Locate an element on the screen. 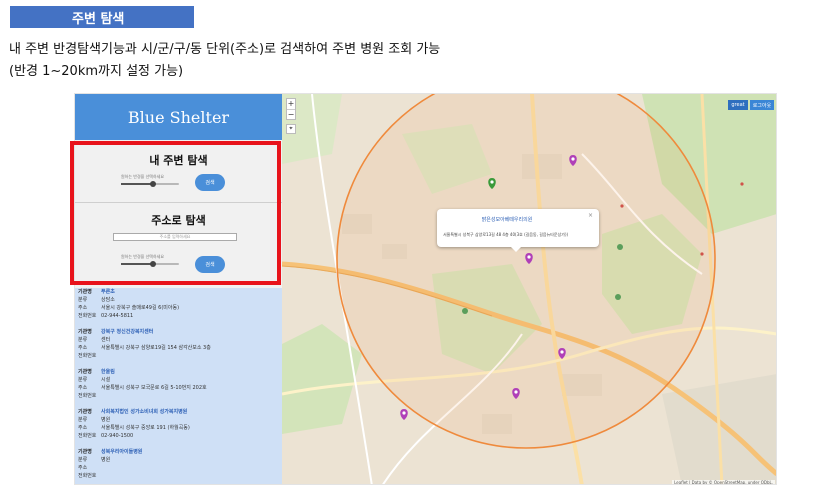  result-row-address: 주소 서울시 강북구 솔매로49길 6(미아동) is located at coordinates (178, 308).